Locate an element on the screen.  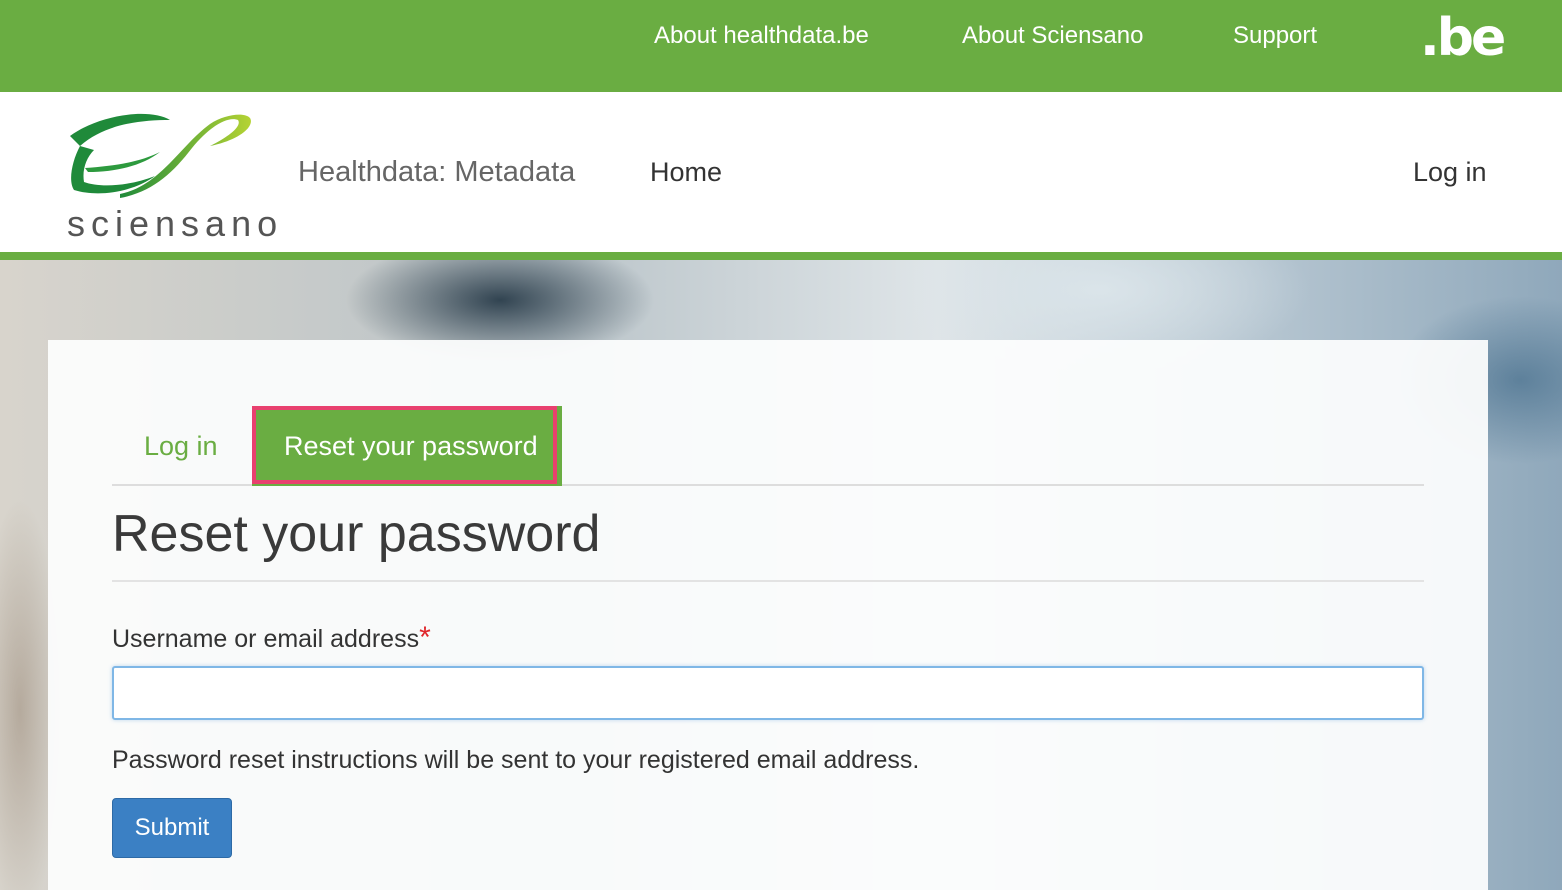
leaf-logo-icon is located at coordinates (160, 155).